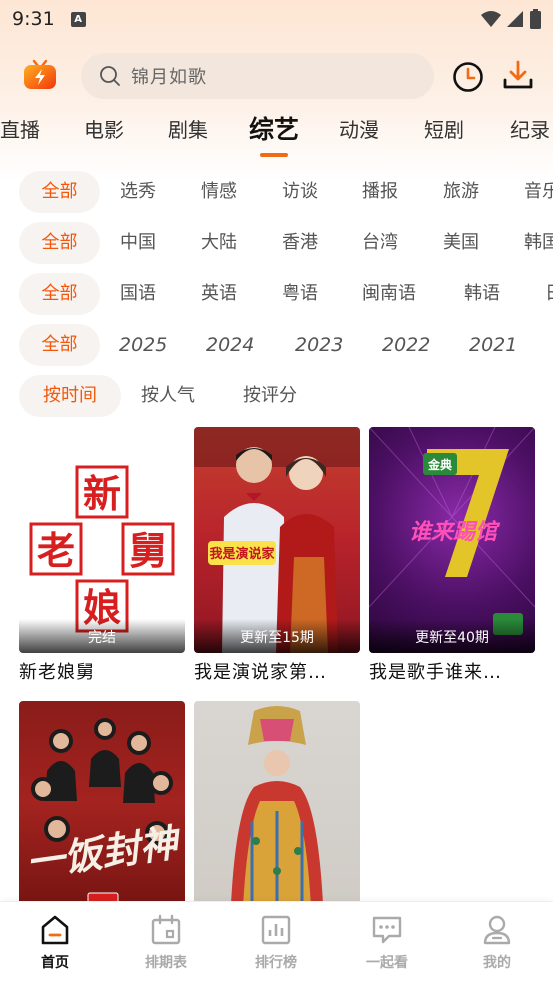 The height and width of the screenshot is (984, 553). I want to click on nav-watch-together: 一起看, so click(387, 943).